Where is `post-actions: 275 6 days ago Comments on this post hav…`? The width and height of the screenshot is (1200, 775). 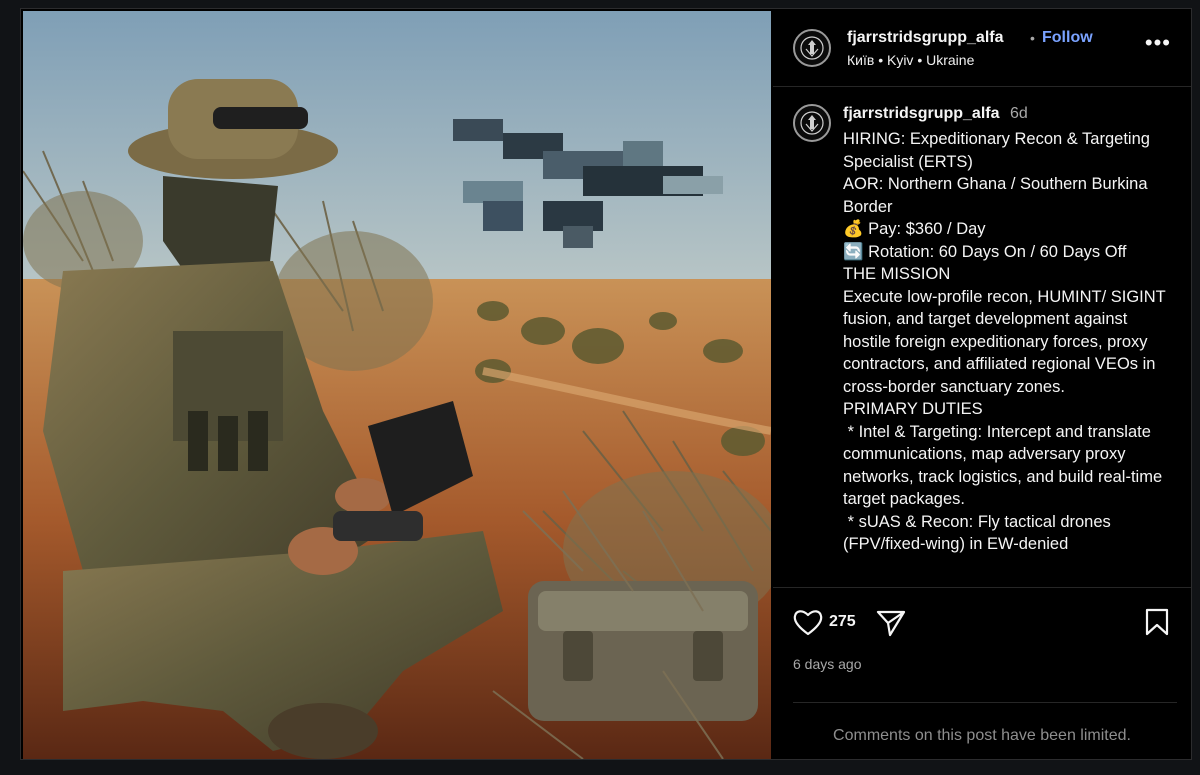
post-actions: 275 6 days ago Comments on this post hav… is located at coordinates (982, 673).